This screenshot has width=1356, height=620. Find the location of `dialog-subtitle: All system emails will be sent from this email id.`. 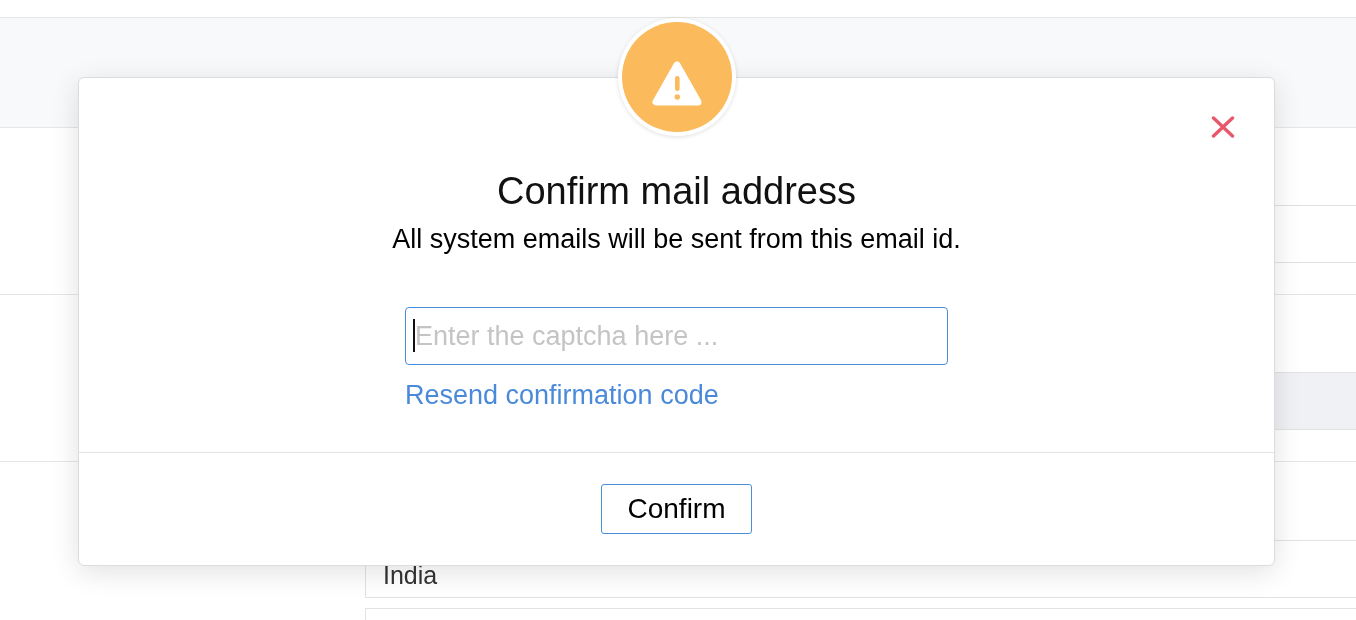

dialog-subtitle: All system emails will be sent from this email id. is located at coordinates (676, 239).